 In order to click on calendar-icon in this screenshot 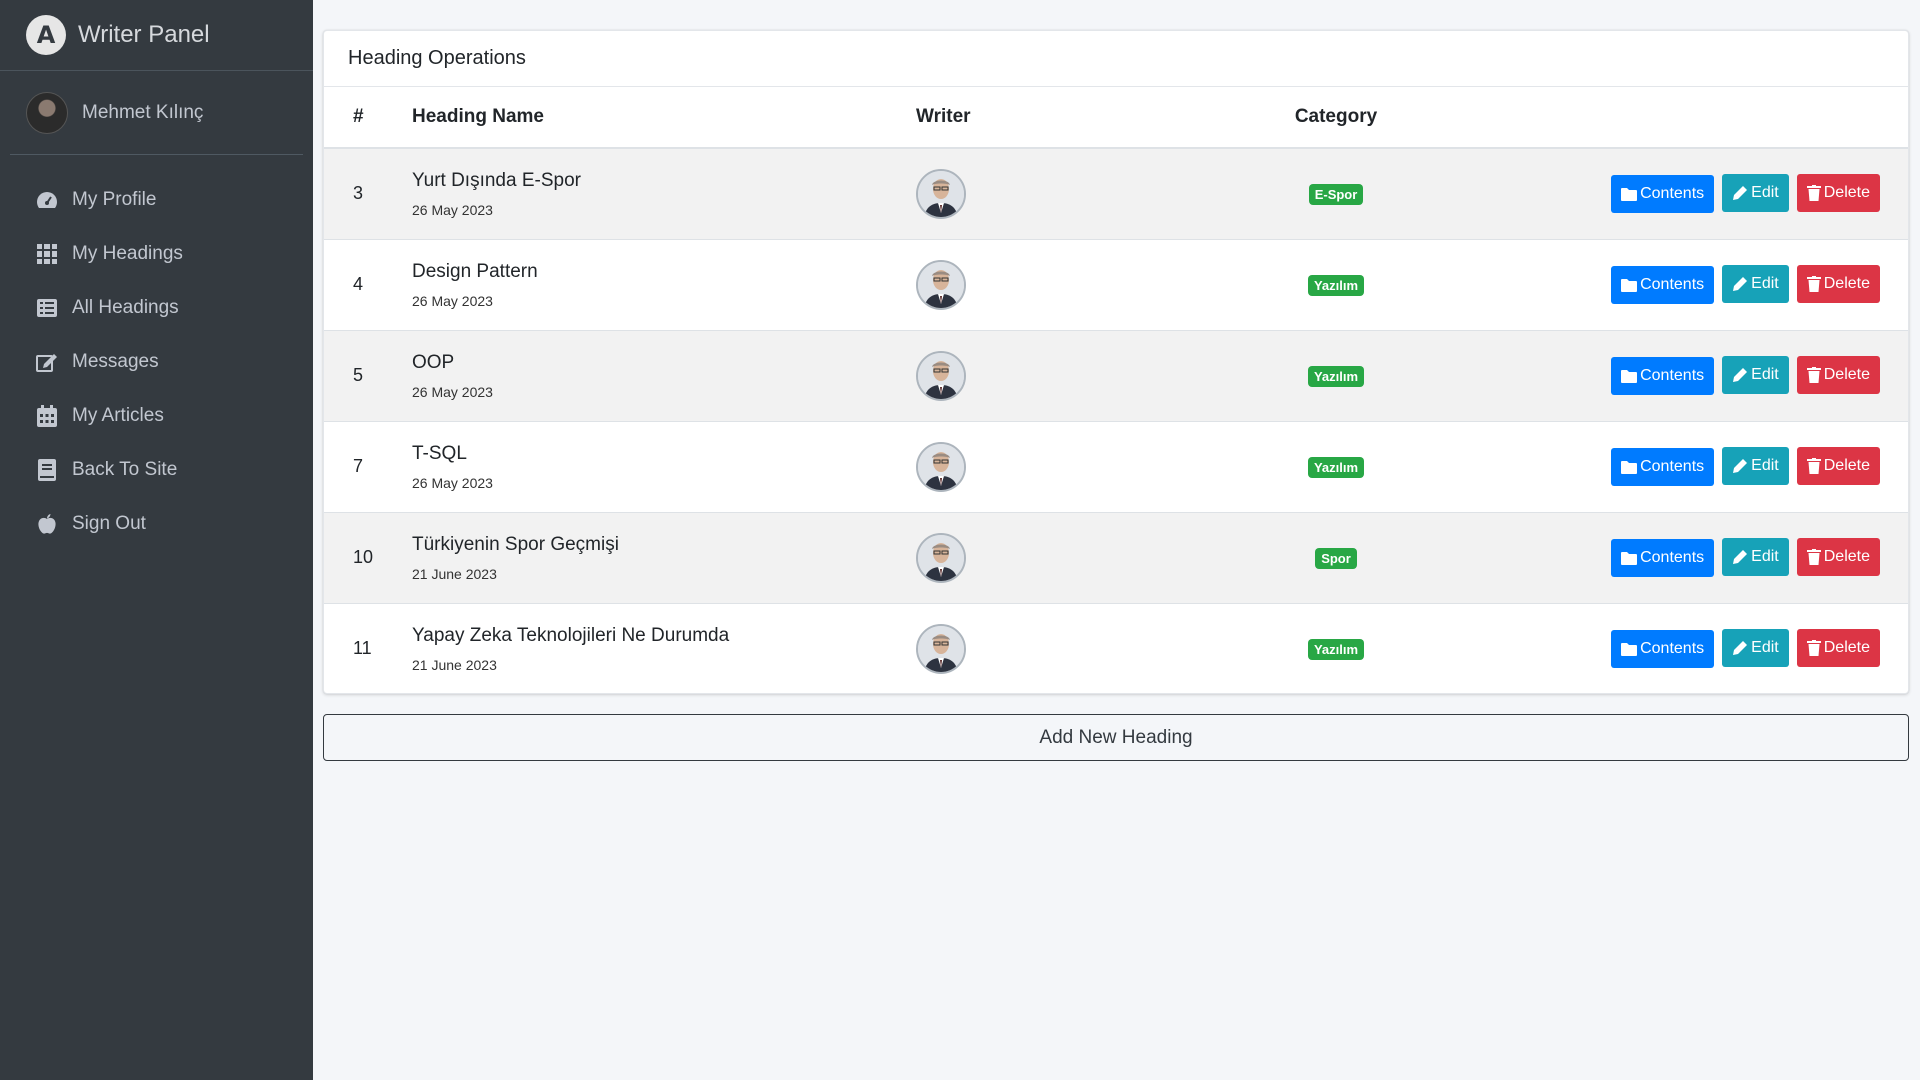, I will do `click(47, 416)`.